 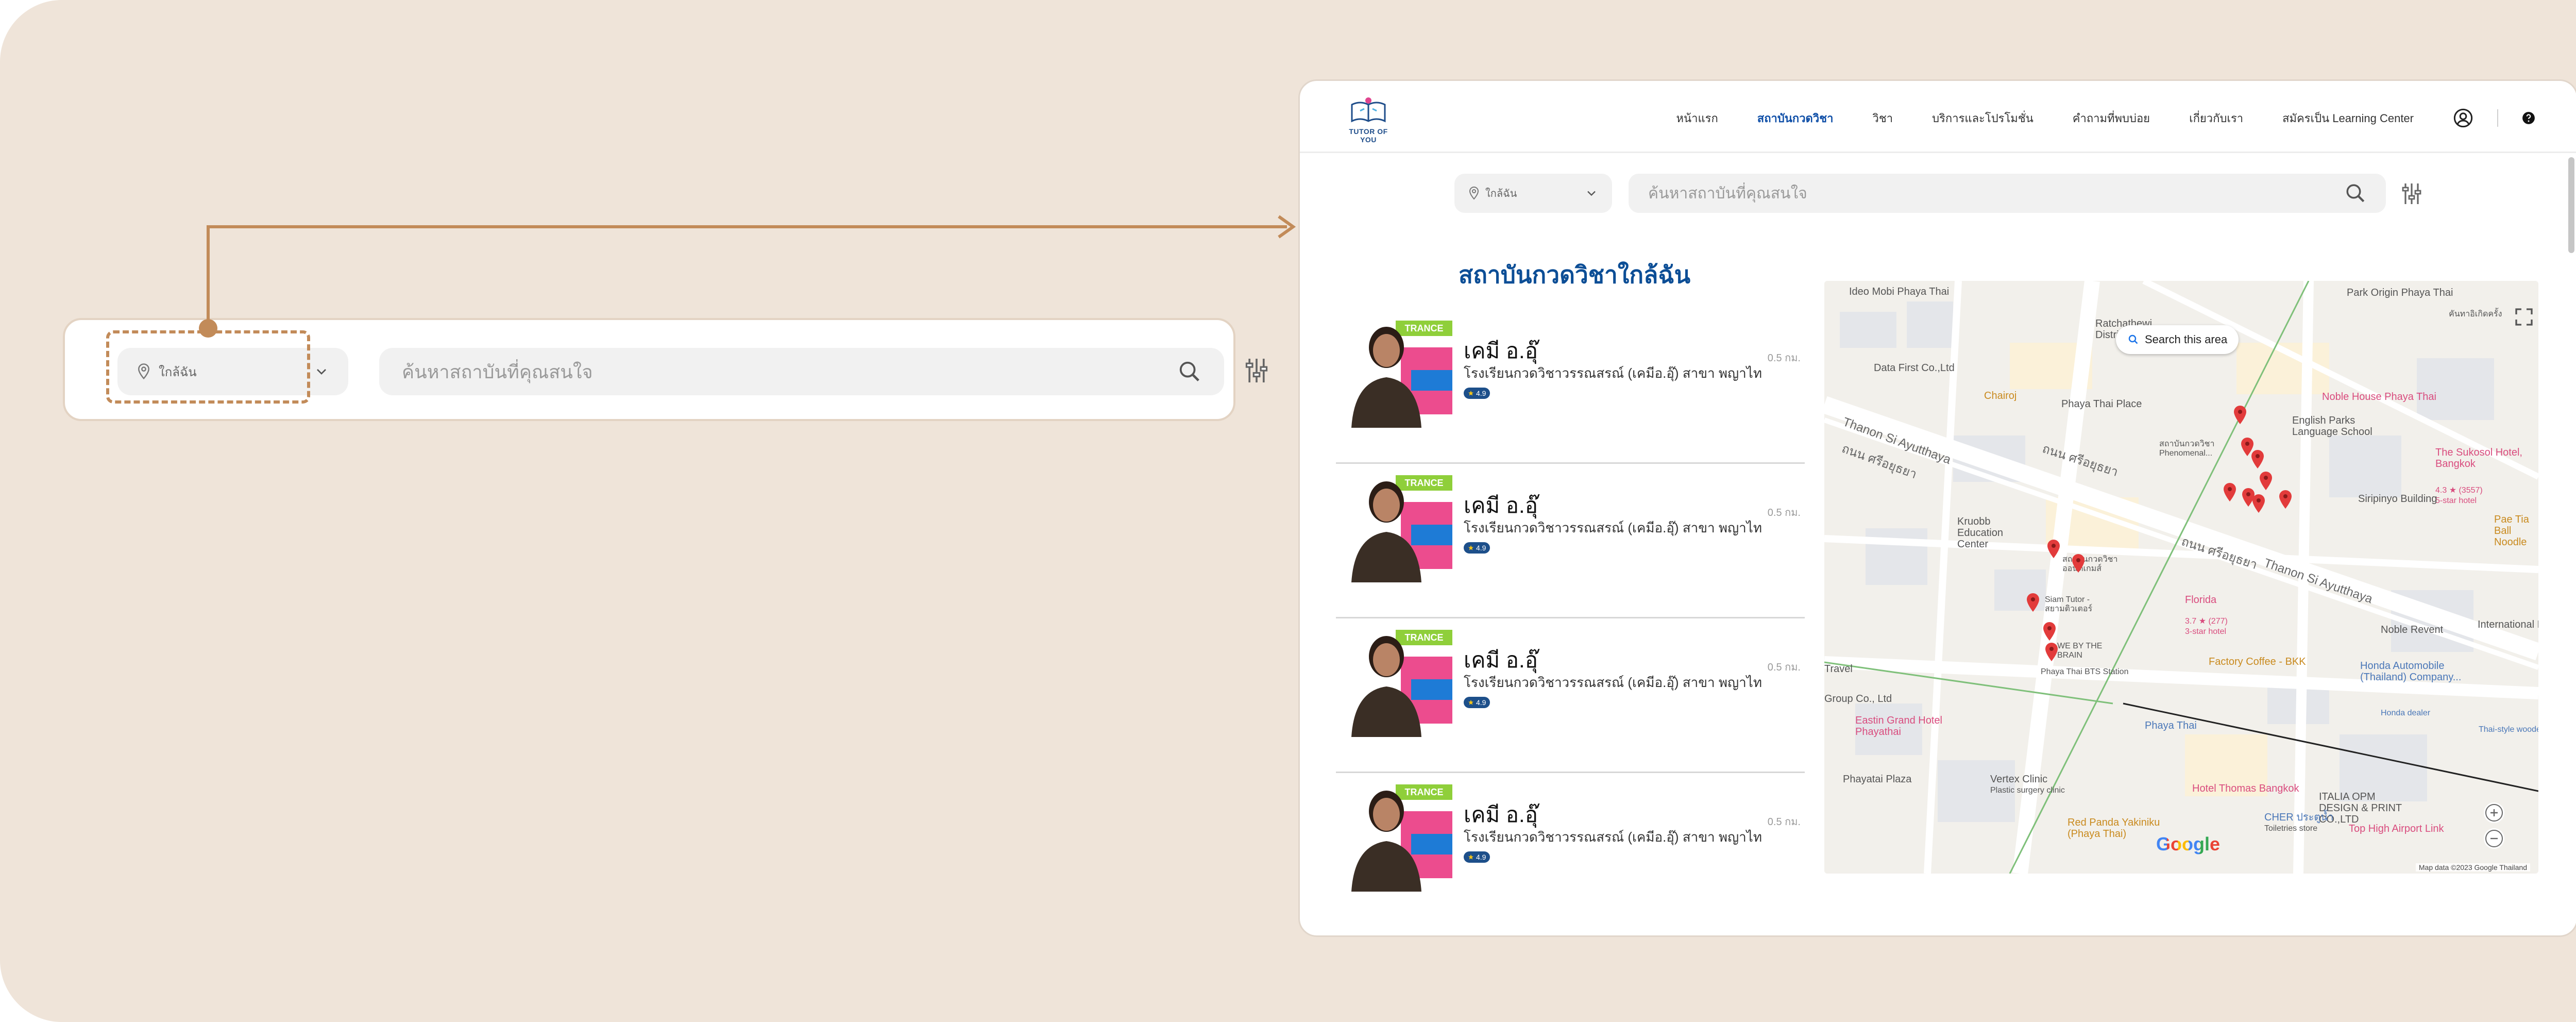 I want to click on plus-icon, so click(x=2494, y=813).